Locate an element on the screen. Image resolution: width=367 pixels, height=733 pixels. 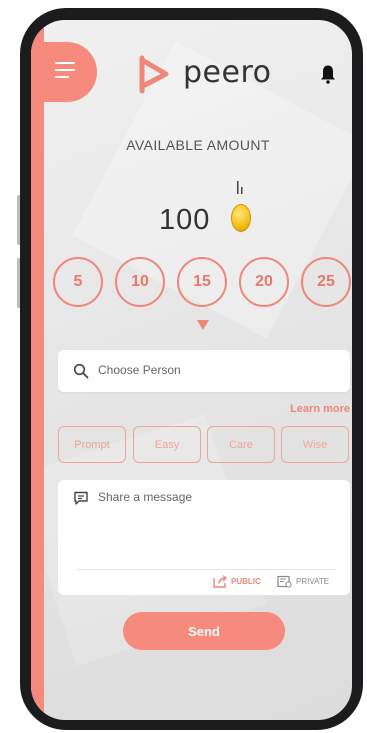
side-accent-strip is located at coordinates (37, 370).